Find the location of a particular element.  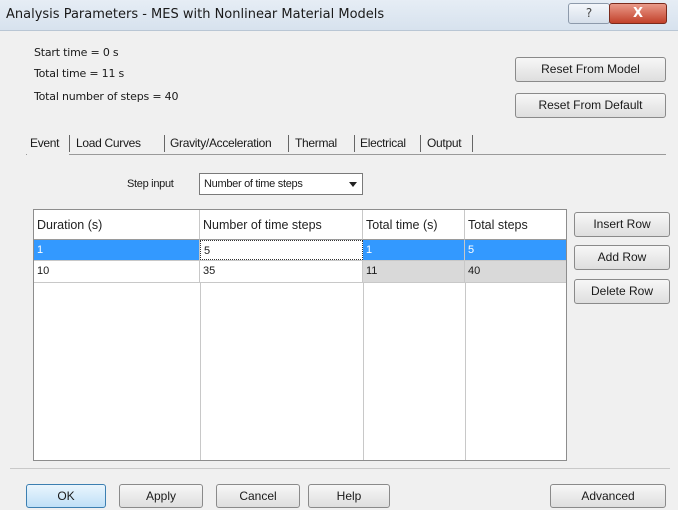

step-input-dropdown: Number of time steps is located at coordinates (281, 184).